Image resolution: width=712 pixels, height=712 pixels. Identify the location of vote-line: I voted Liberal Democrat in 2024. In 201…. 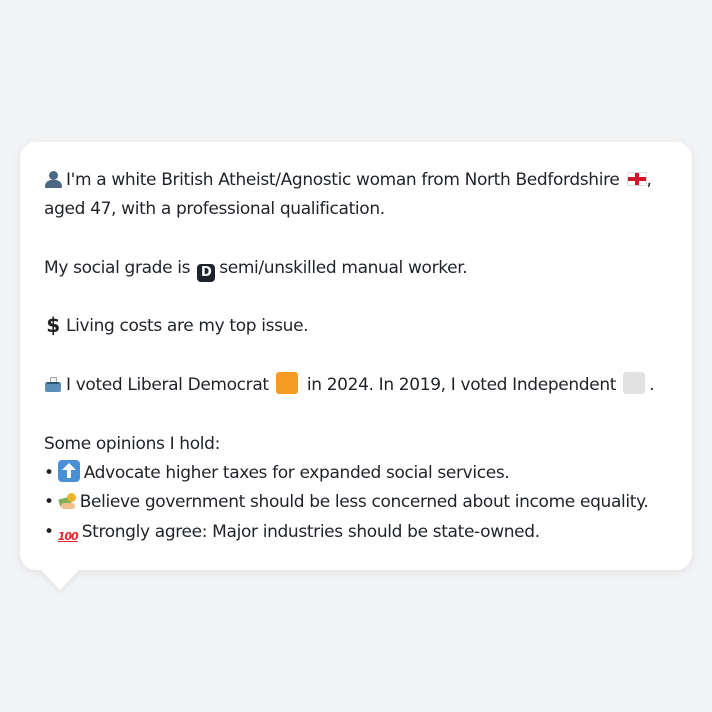
(356, 385).